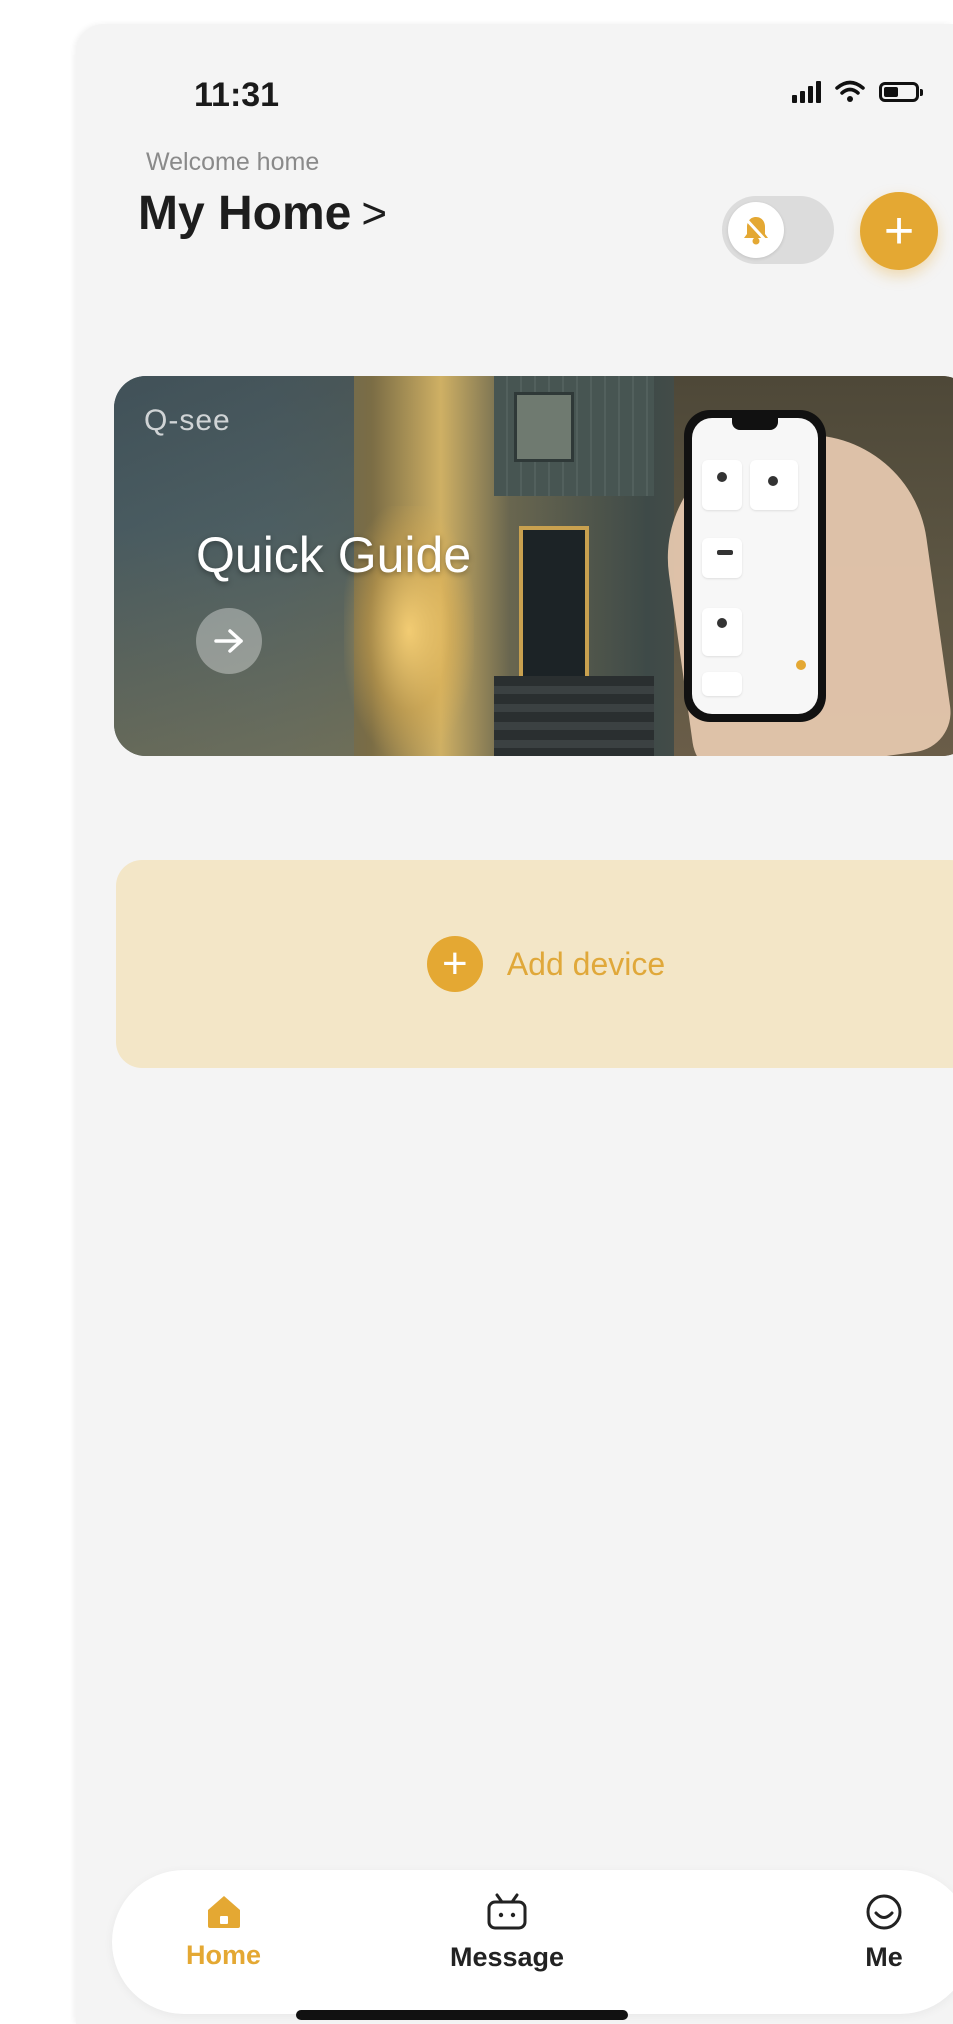  Describe the element at coordinates (237, 95) in the screenshot. I see `status-time: 11:31` at that location.